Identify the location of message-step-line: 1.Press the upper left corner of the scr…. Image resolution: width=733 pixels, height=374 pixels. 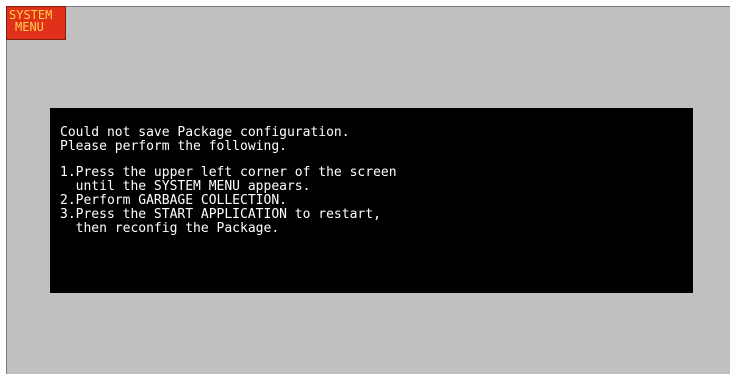
(228, 172).